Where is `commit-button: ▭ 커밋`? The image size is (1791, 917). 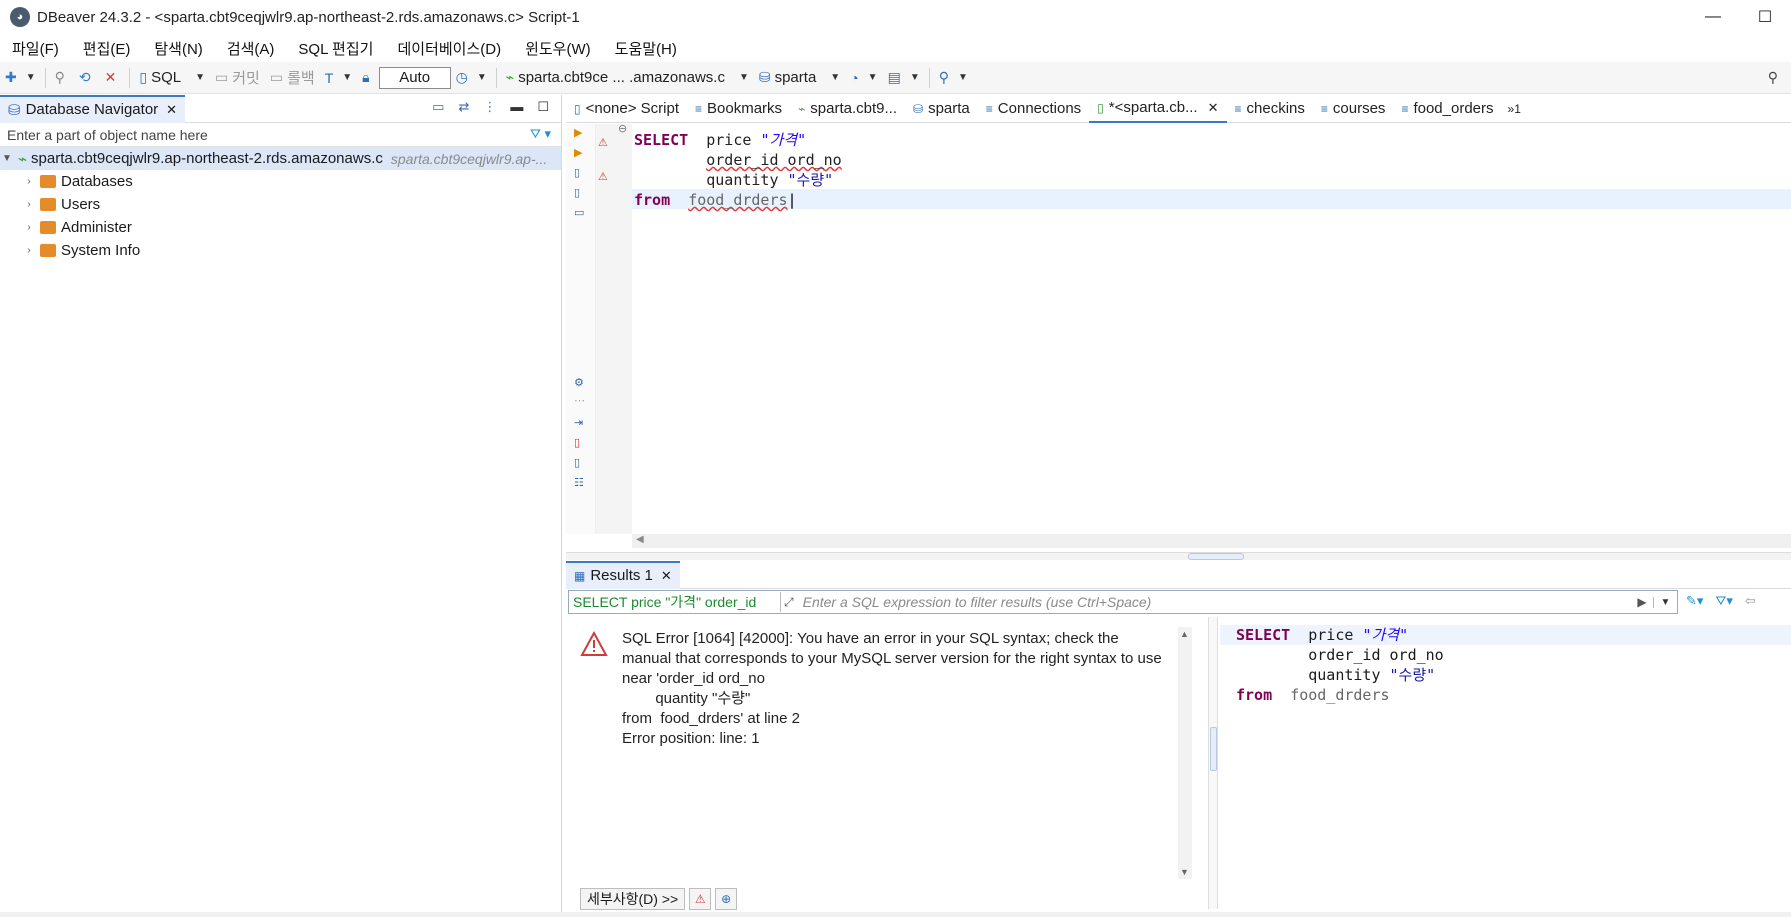 commit-button: ▭ 커밋 is located at coordinates (237, 78).